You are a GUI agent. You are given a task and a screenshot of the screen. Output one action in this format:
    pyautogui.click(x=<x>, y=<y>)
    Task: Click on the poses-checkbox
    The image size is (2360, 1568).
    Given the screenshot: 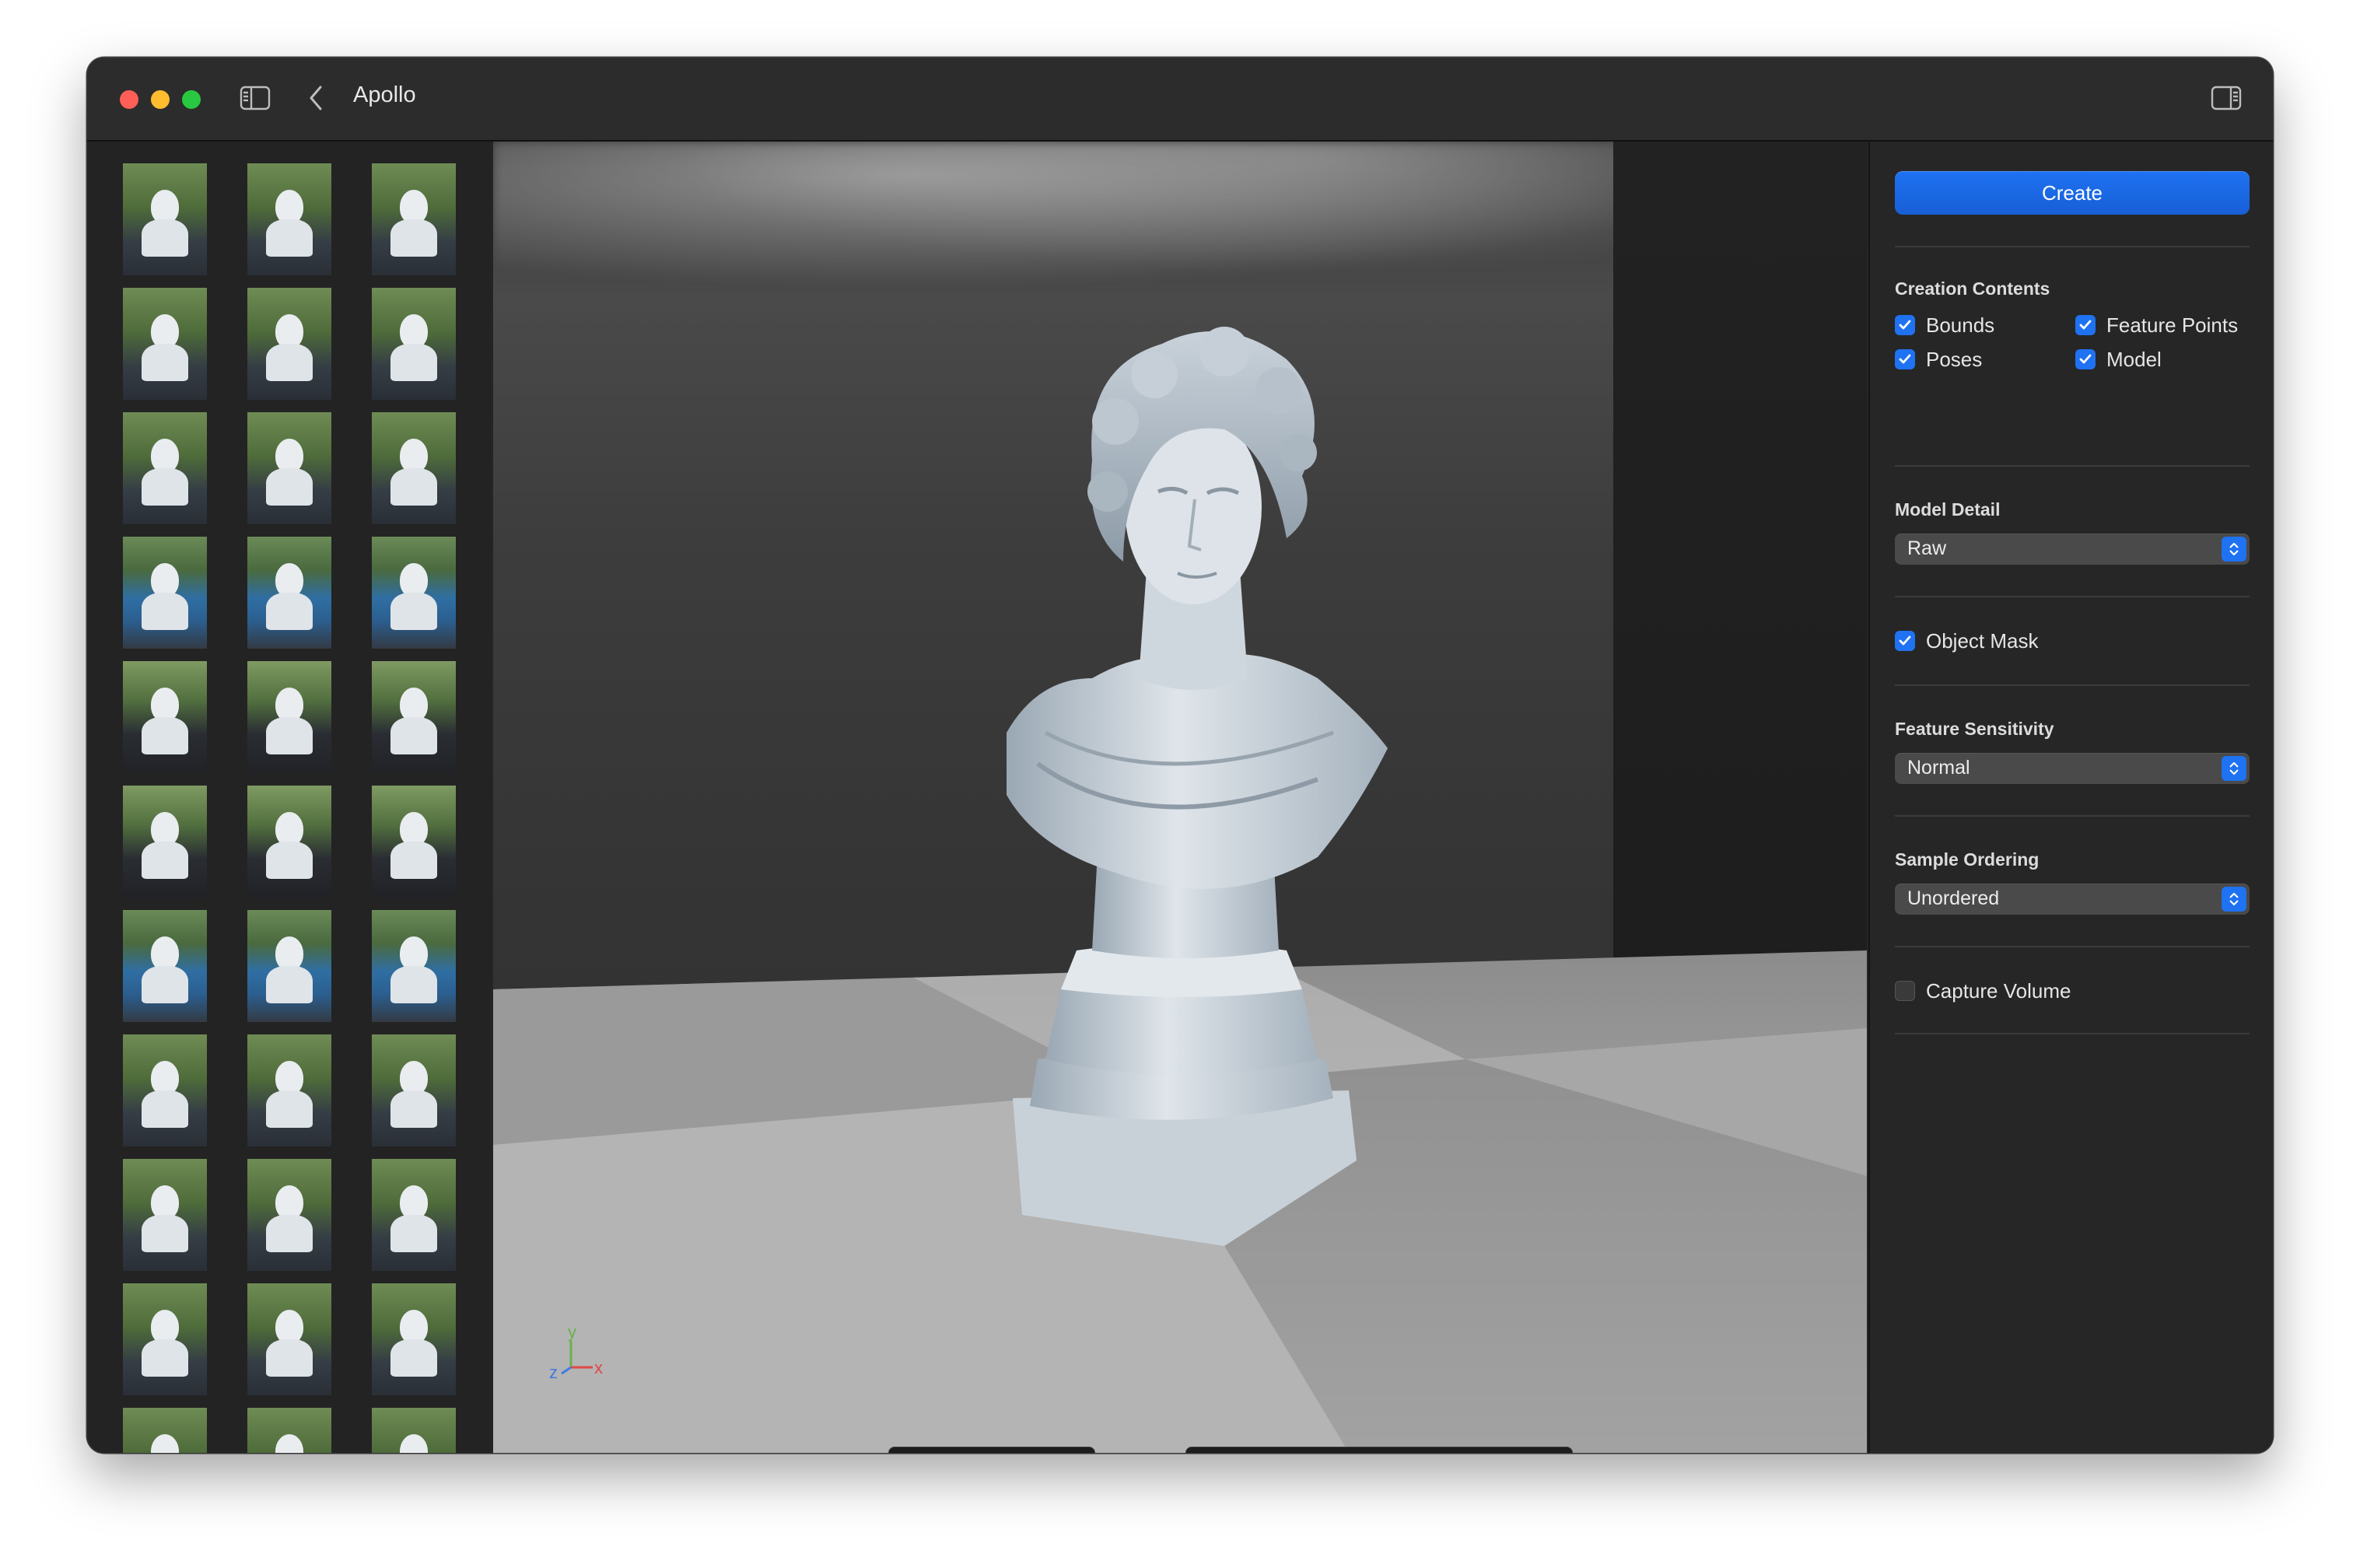 What is the action you would take?
    pyautogui.click(x=1905, y=359)
    